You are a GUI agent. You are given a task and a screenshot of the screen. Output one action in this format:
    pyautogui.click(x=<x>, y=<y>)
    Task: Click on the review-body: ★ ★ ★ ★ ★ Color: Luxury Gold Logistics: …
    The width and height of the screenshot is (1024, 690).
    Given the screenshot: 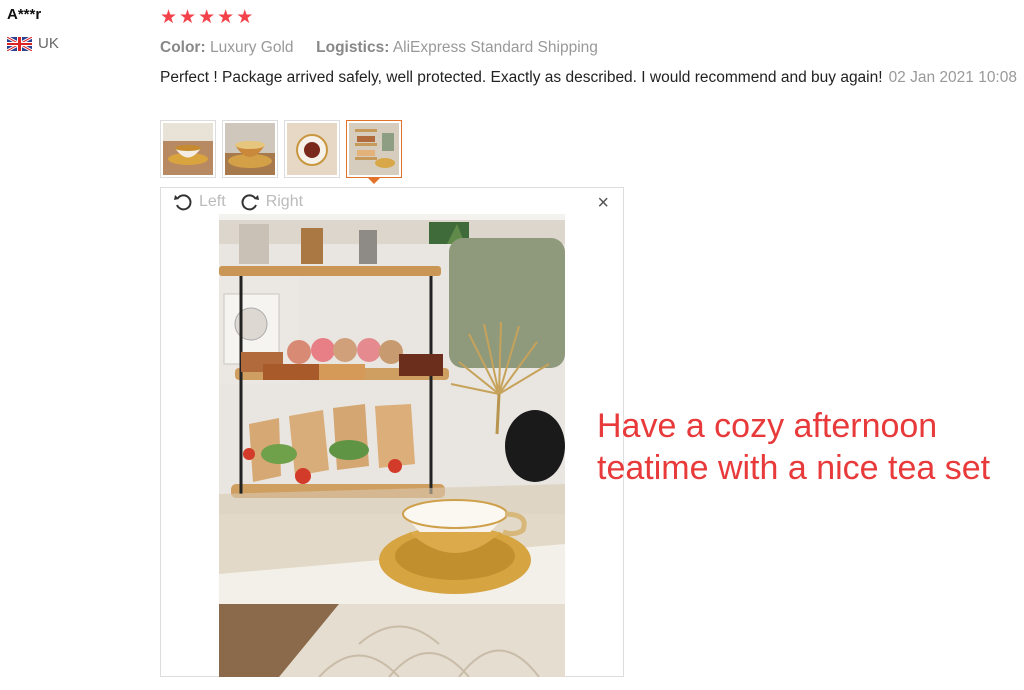 What is the action you would take?
    pyautogui.click(x=591, y=48)
    